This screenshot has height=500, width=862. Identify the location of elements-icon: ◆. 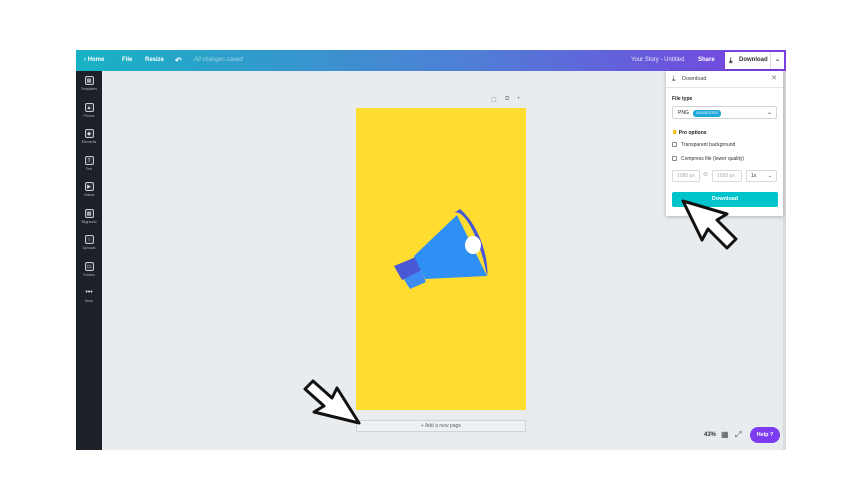
(89, 133).